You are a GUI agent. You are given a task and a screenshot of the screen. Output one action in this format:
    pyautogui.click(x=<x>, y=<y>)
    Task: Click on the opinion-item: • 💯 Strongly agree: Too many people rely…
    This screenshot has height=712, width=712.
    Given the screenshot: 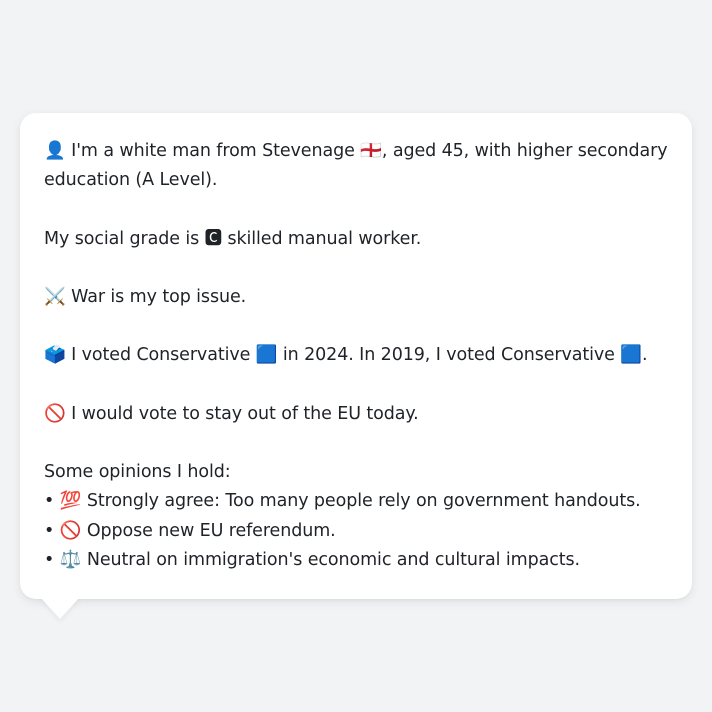 What is the action you would take?
    pyautogui.click(x=342, y=501)
    